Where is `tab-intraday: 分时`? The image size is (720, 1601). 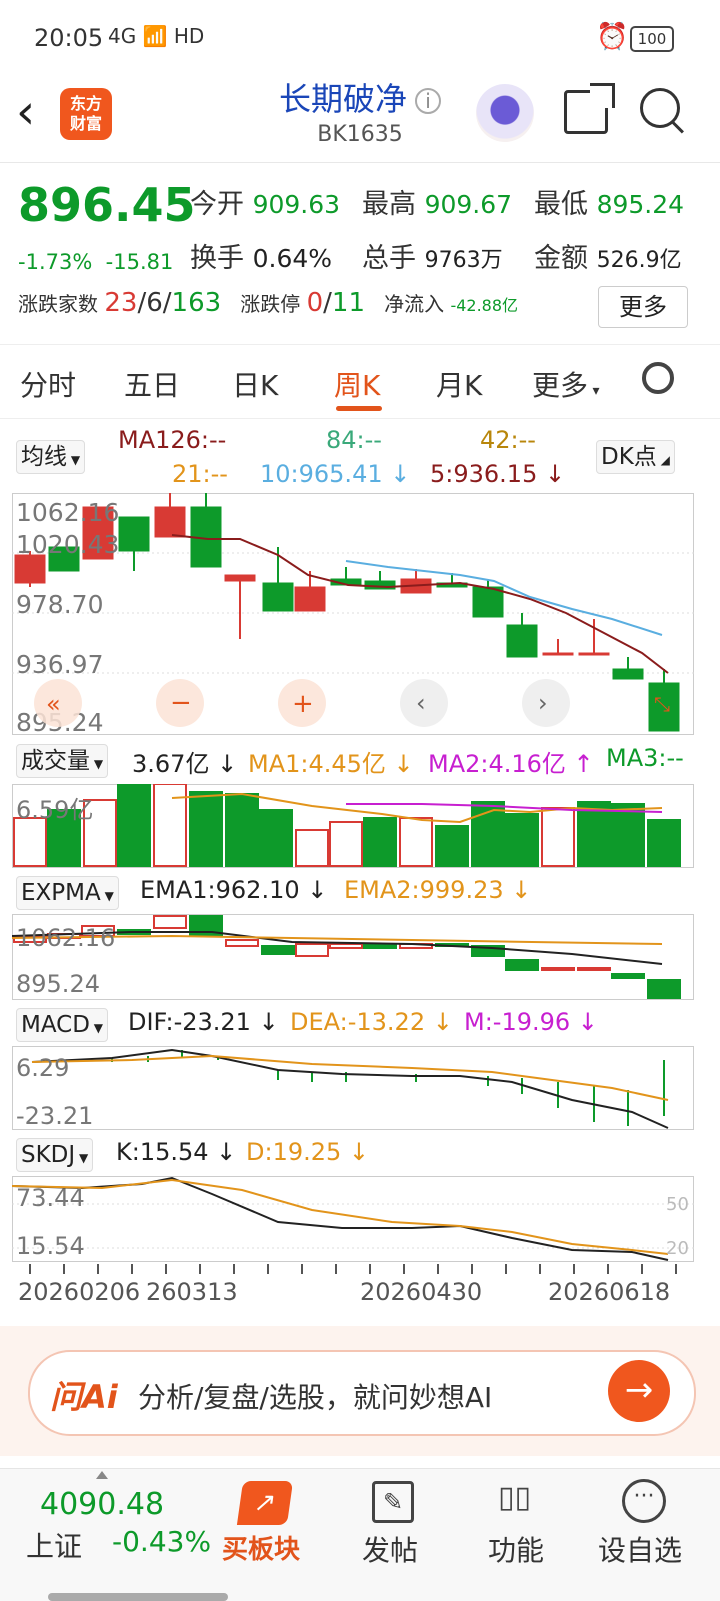 tab-intraday: 分时 is located at coordinates (48, 384).